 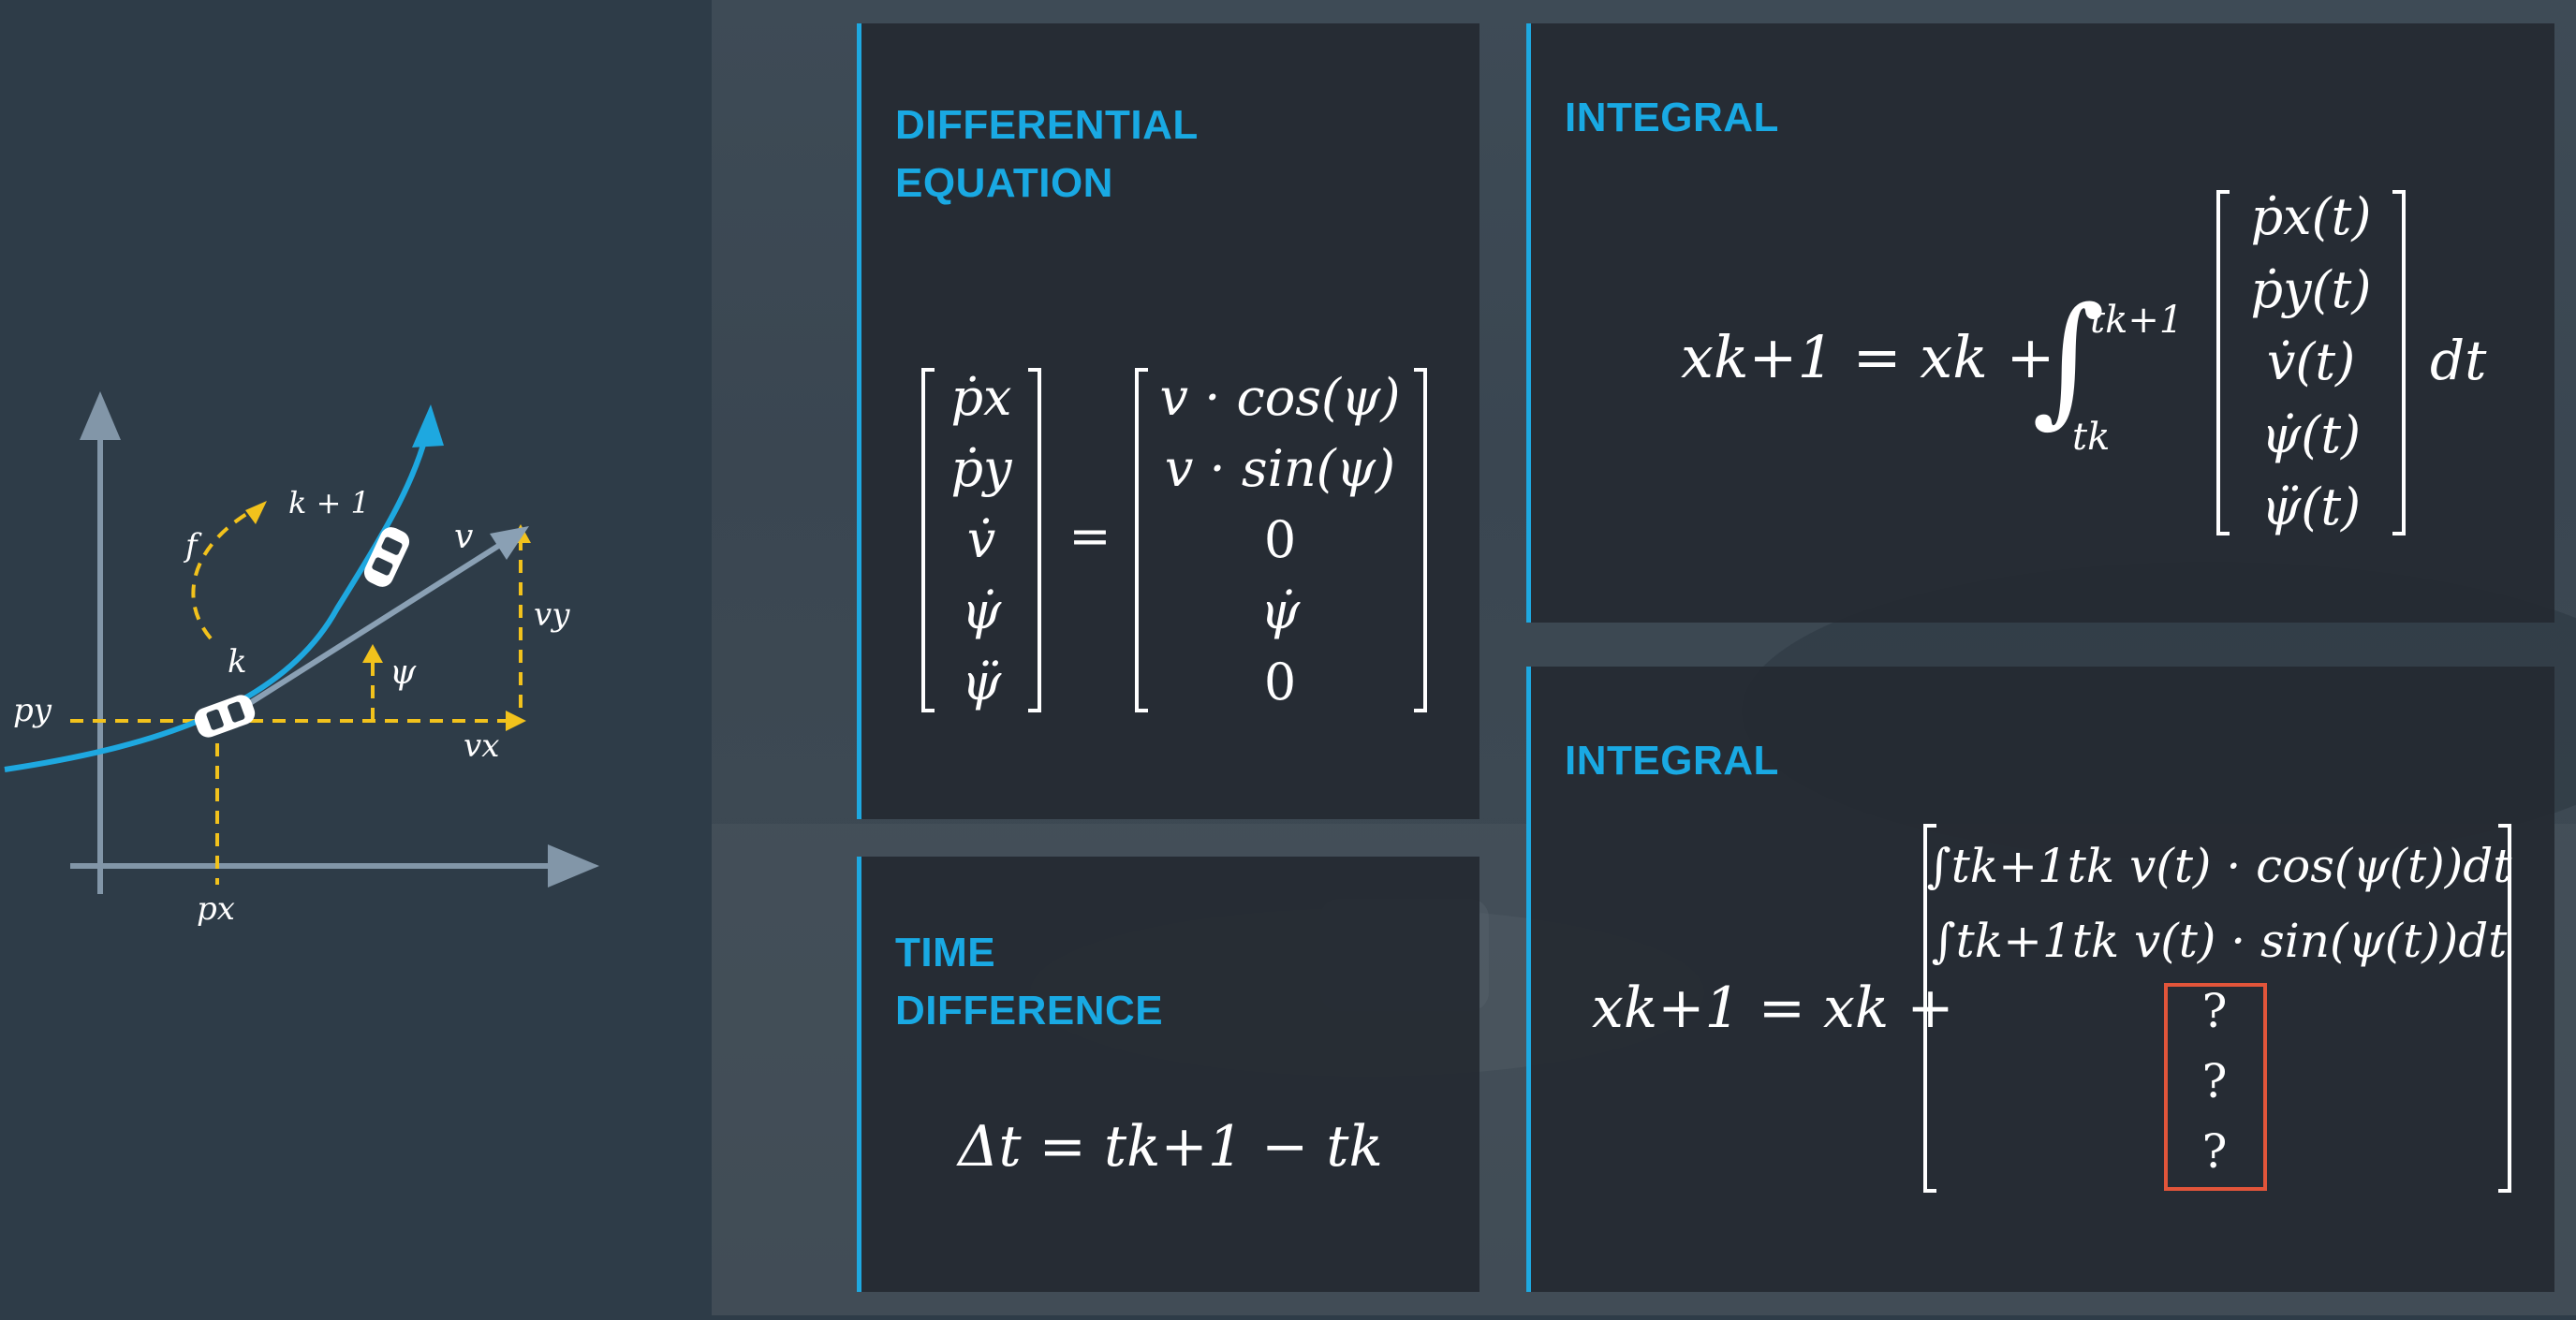 I want to click on upper-limit: tk+1, so click(x=2136, y=320).